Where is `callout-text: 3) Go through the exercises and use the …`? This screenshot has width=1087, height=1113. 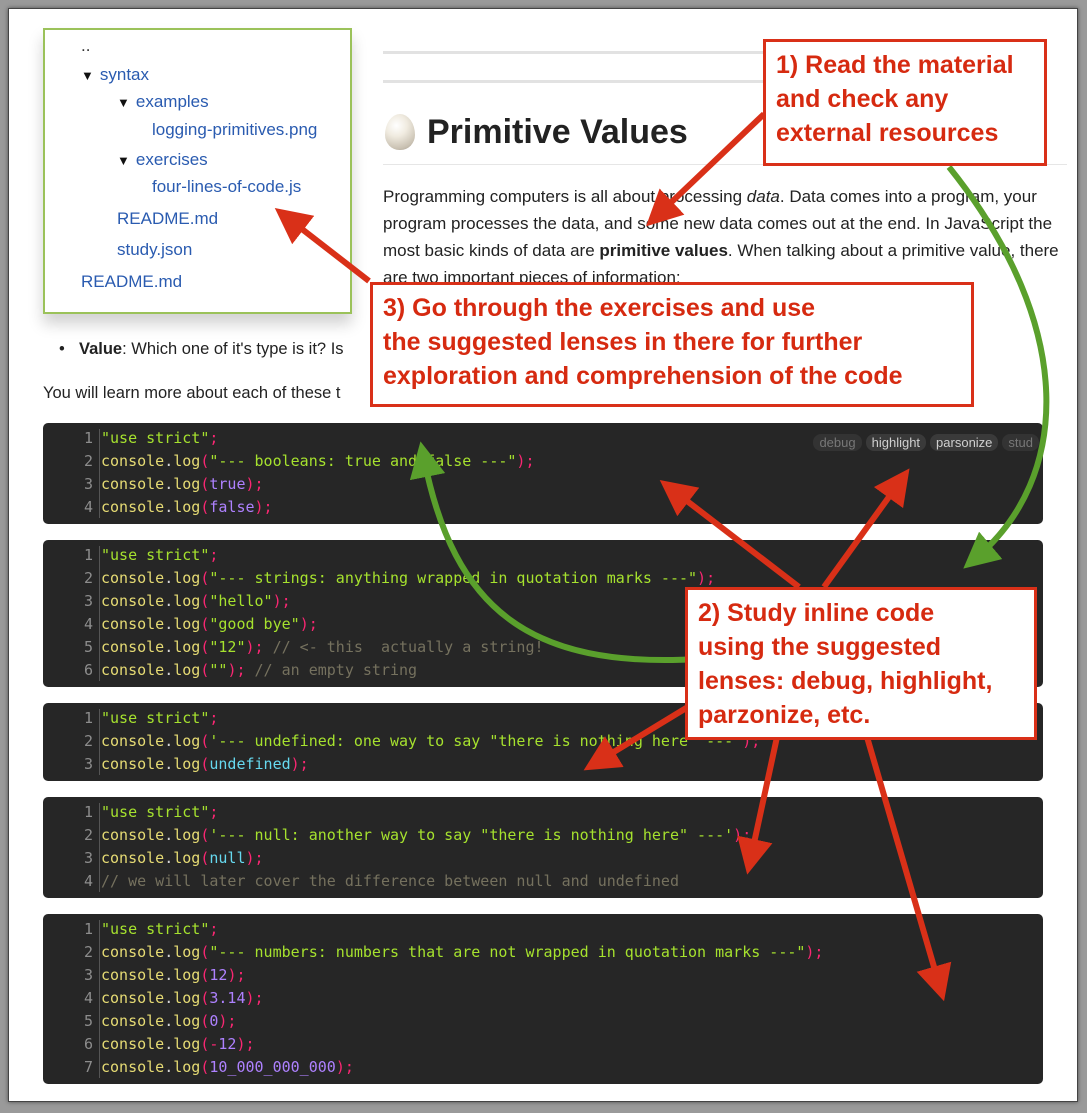 callout-text: 3) Go through the exercises and use the … is located at coordinates (643, 342).